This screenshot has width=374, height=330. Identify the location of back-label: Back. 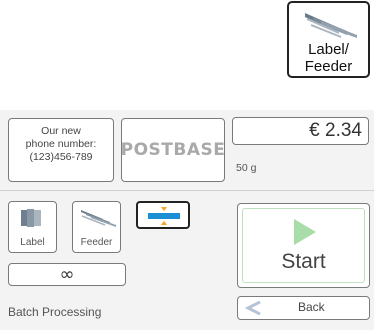
(311, 307).